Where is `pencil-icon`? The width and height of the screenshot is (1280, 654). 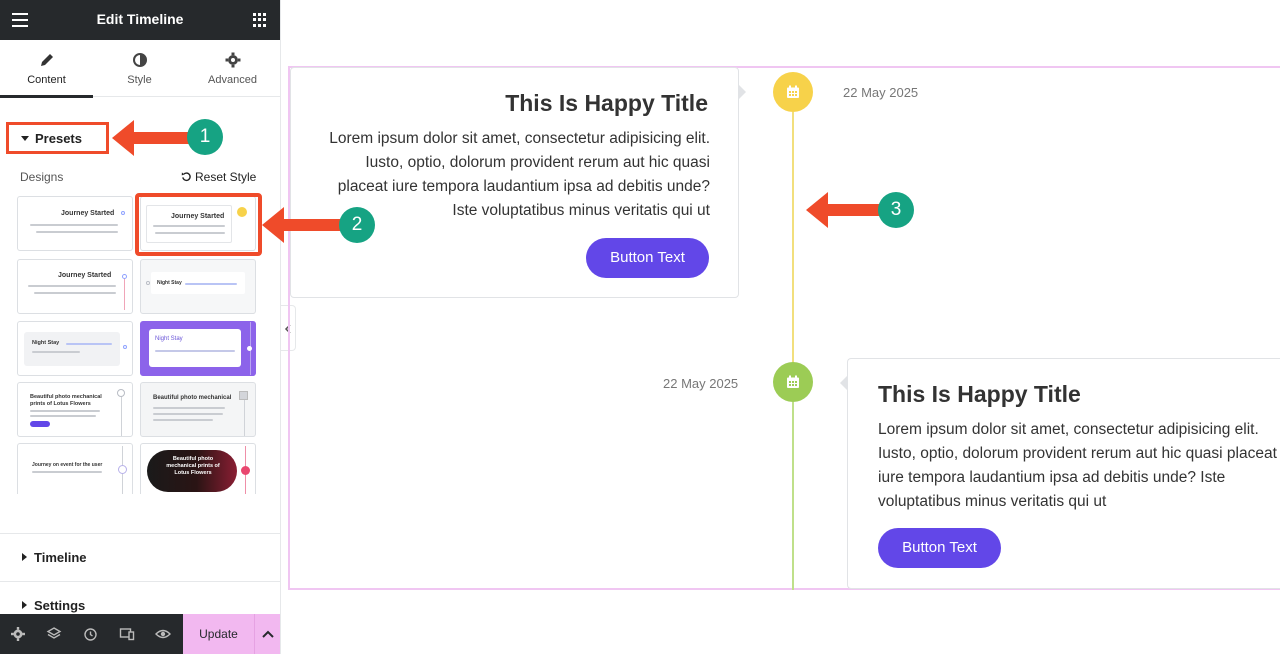
pencil-icon is located at coordinates (46, 60).